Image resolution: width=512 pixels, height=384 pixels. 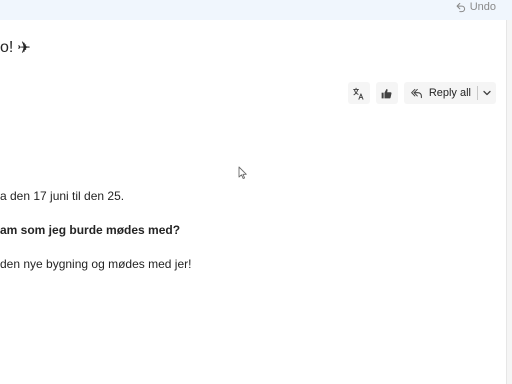 I want to click on airplane-icon: ✈, so click(x=24, y=47).